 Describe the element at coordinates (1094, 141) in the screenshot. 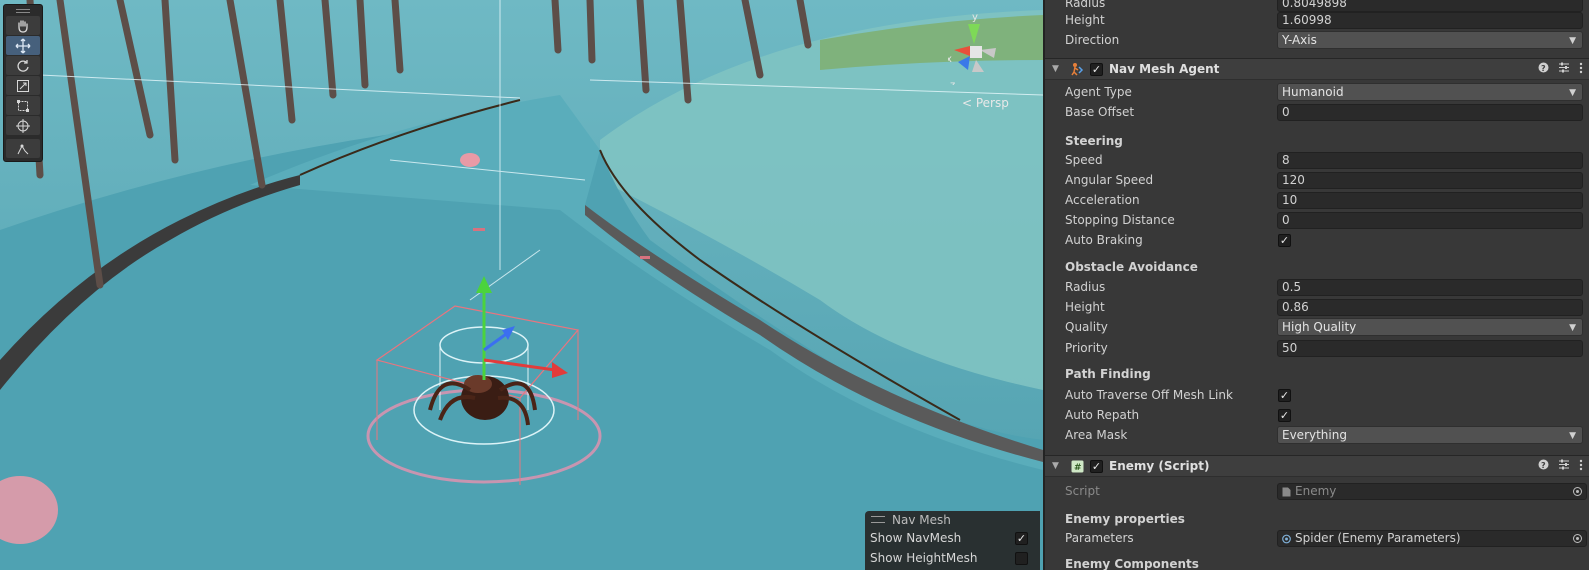

I see `steering-header: Steering` at that location.